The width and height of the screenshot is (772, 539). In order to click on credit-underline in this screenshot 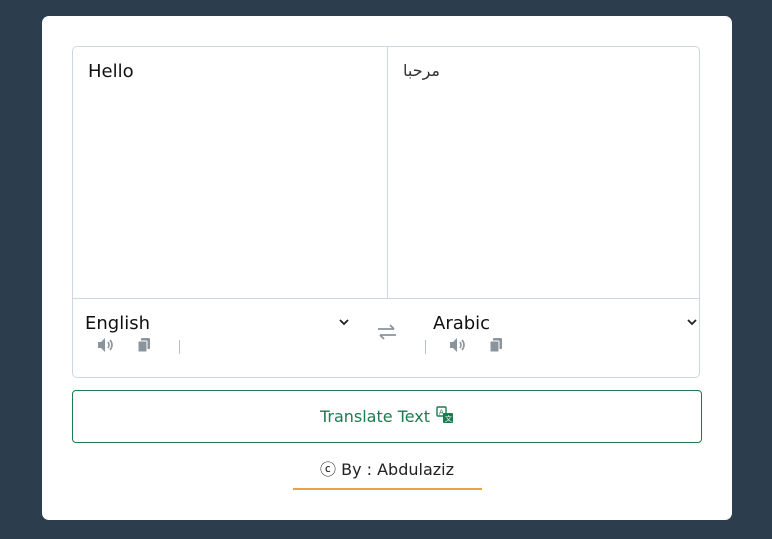, I will do `click(387, 489)`.